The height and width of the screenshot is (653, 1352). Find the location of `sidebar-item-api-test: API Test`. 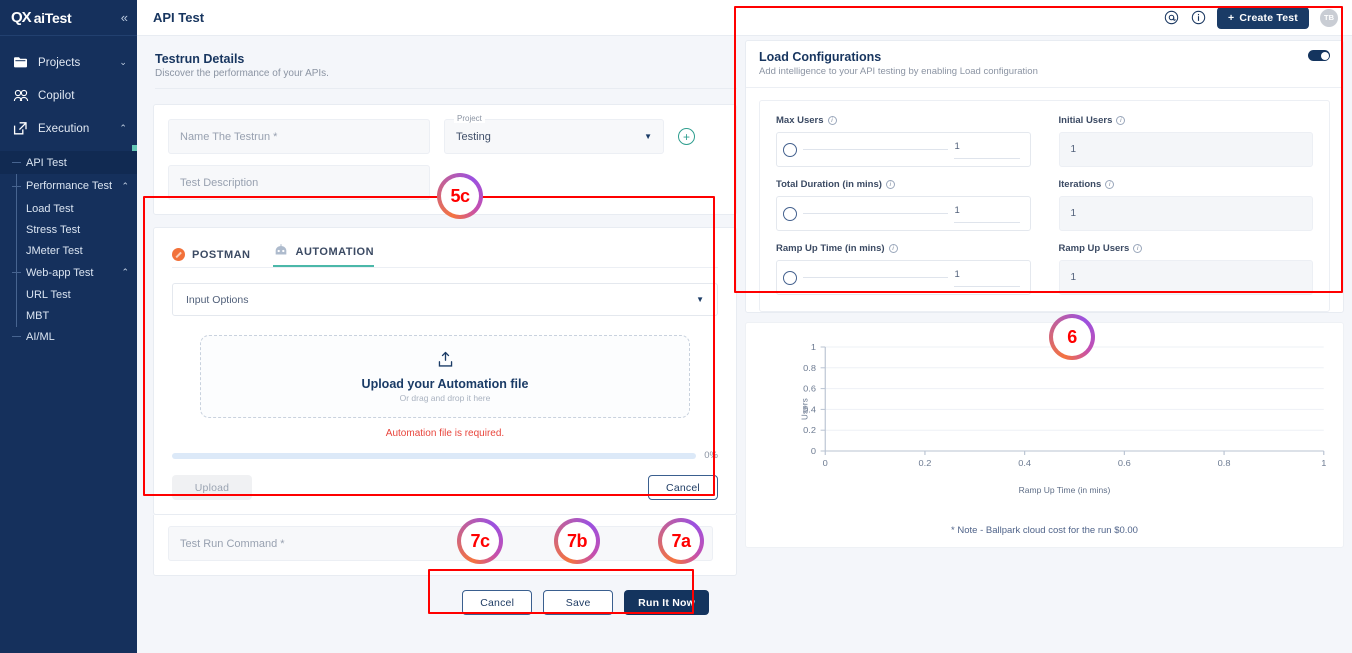

sidebar-item-api-test: API Test is located at coordinates (68, 162).